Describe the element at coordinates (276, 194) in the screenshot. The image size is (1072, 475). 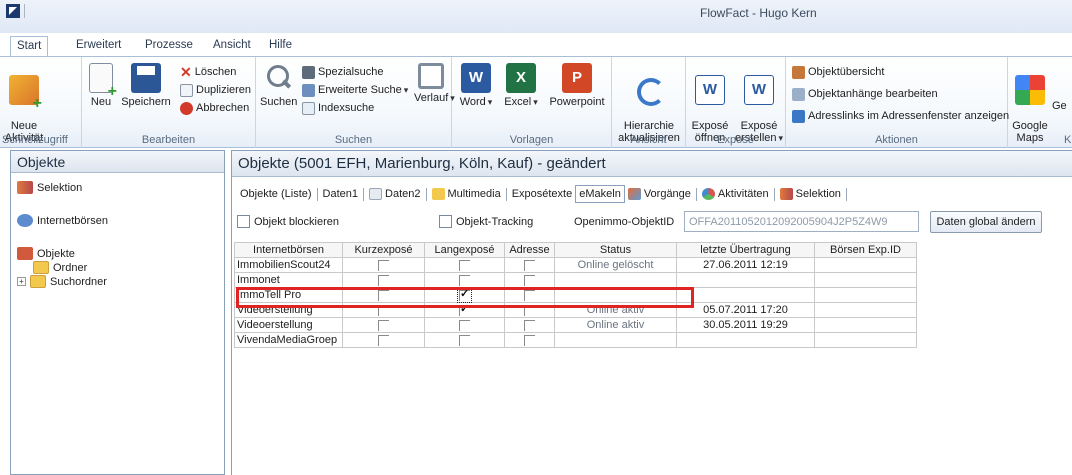
I see `subtab-objekte-liste: Objekte (Liste)` at that location.